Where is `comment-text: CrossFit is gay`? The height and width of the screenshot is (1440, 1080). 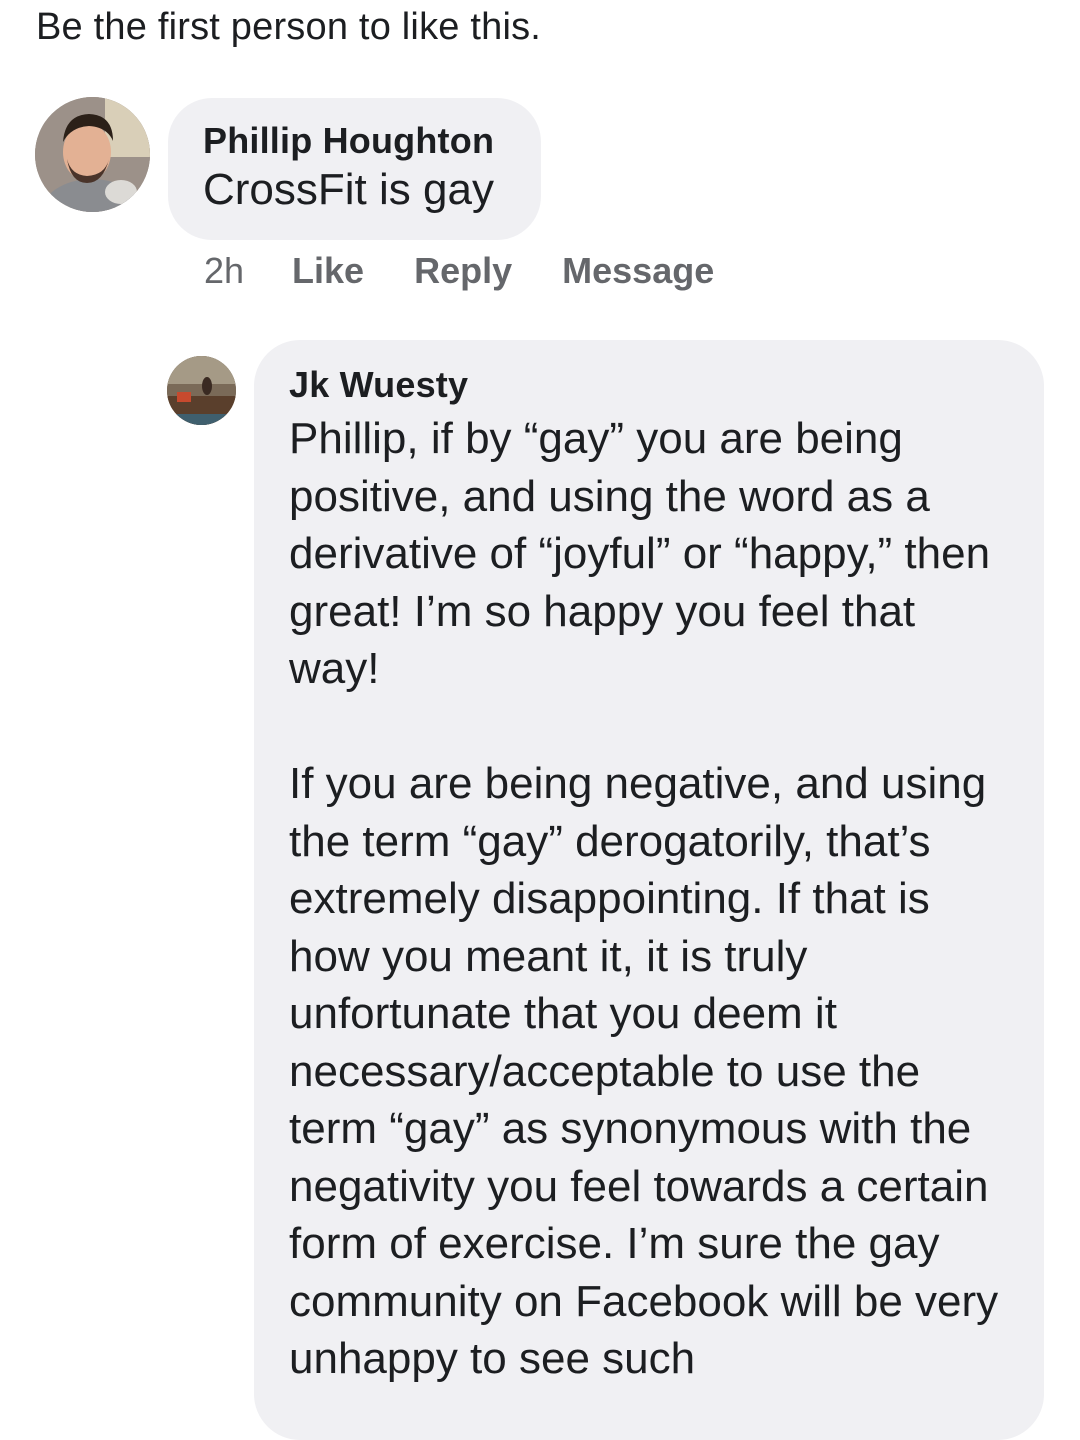
comment-text: CrossFit is gay is located at coordinates (348, 189).